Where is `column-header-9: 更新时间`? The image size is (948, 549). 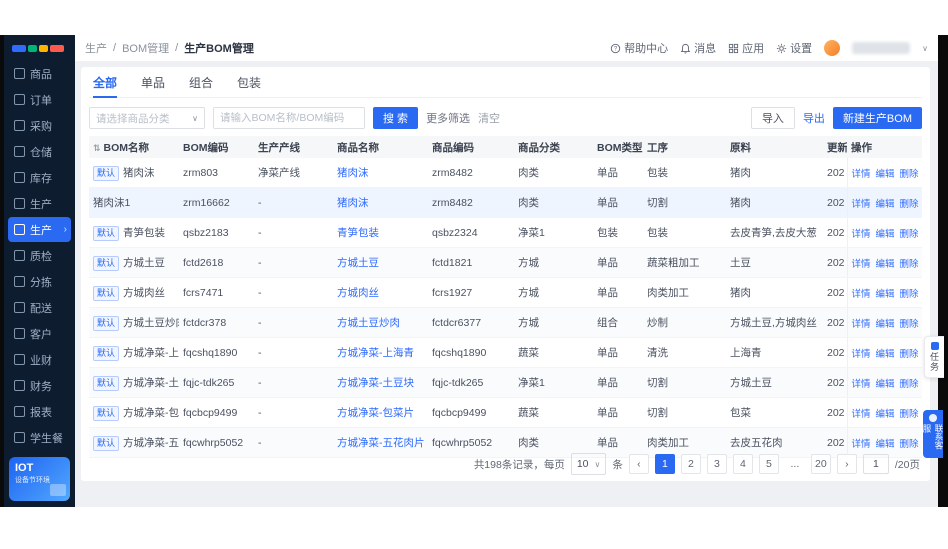
column-header-9: 更新时间 is located at coordinates (835, 147).